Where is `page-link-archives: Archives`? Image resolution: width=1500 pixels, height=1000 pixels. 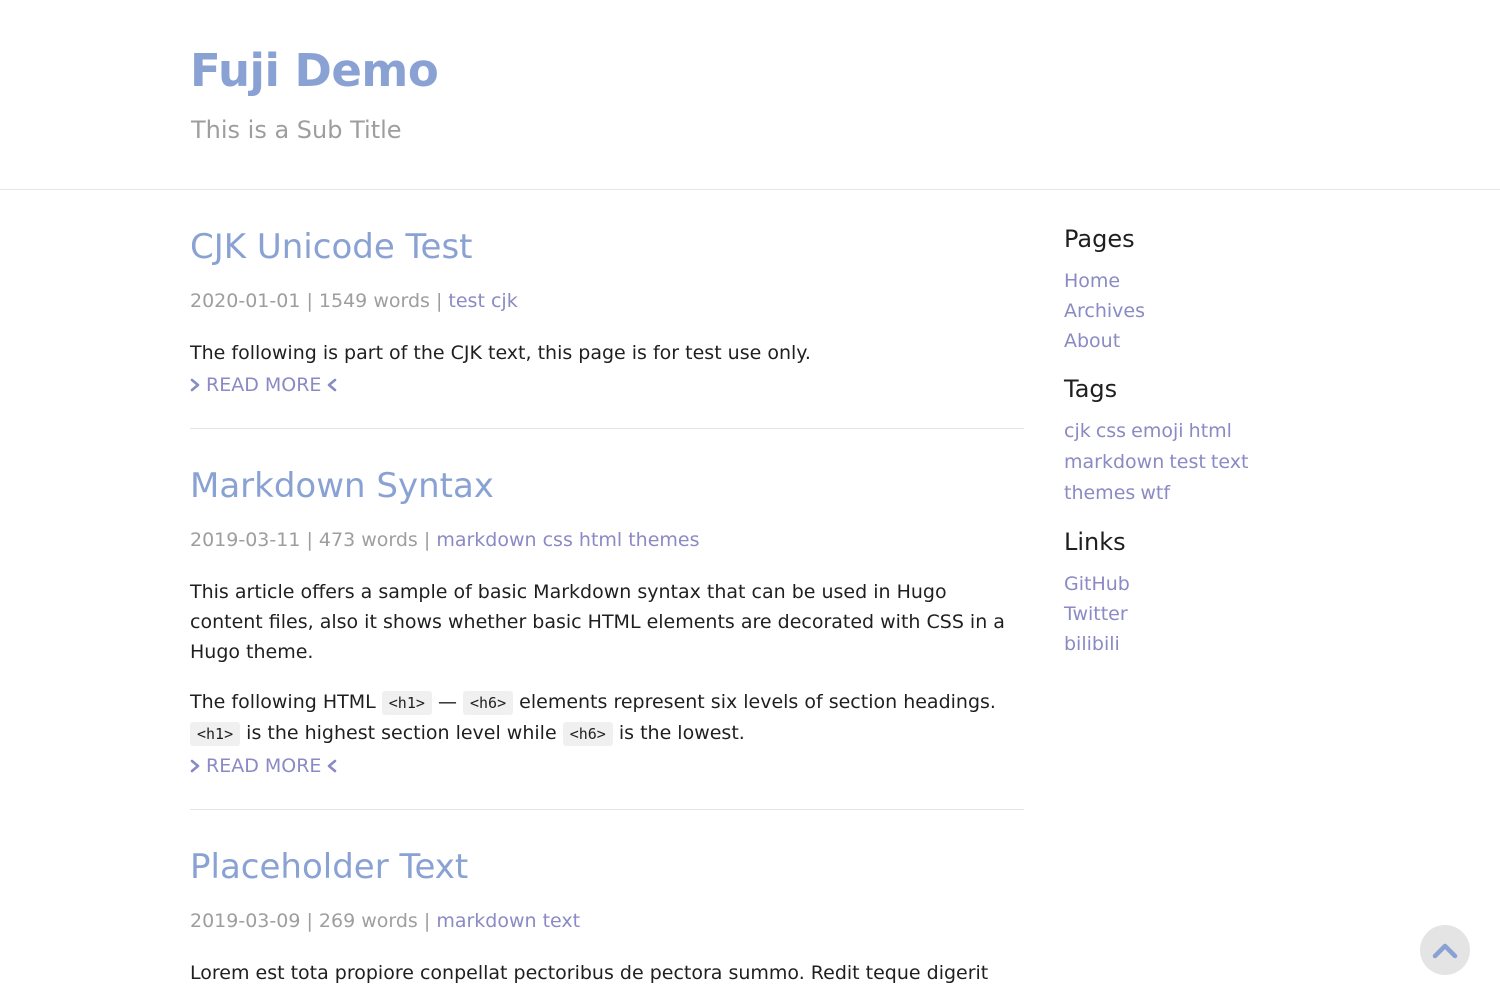
page-link-archives: Archives is located at coordinates (1214, 311).